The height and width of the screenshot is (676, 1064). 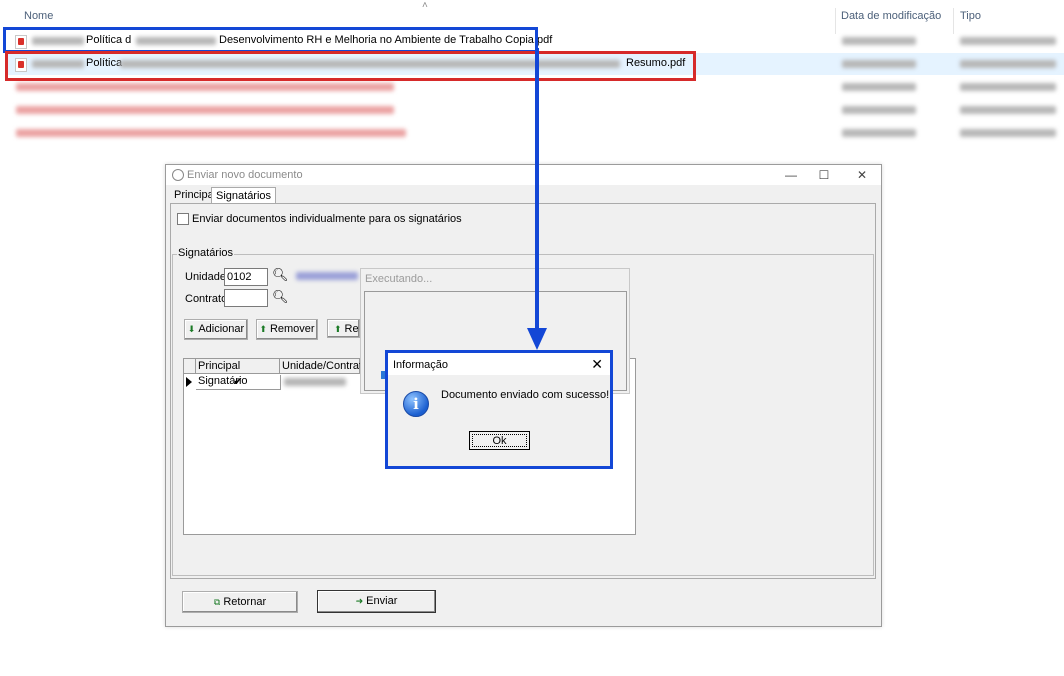 I want to click on minimize-button: —, so click(x=791, y=175).